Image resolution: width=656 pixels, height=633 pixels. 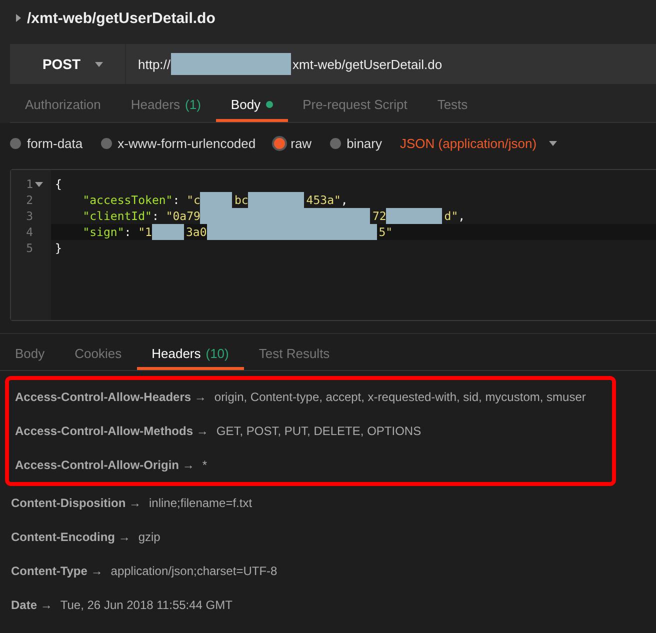 What do you see at coordinates (111, 431) in the screenshot?
I see `header-name: Access-Control-Allow-Methods →` at bounding box center [111, 431].